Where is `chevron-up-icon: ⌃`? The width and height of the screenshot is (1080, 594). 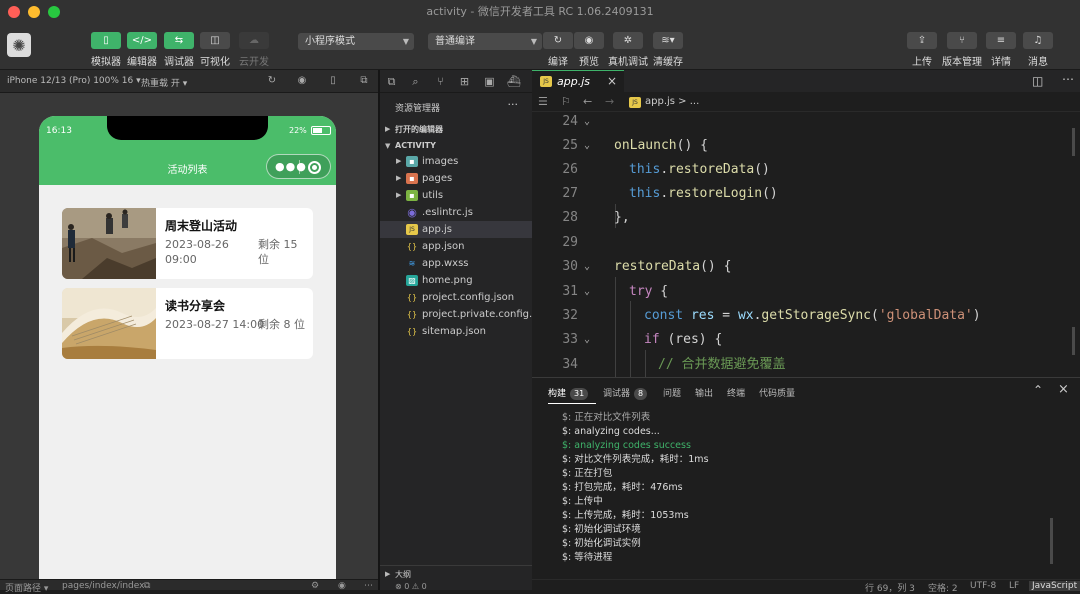 chevron-up-icon: ⌃ is located at coordinates (1038, 390).